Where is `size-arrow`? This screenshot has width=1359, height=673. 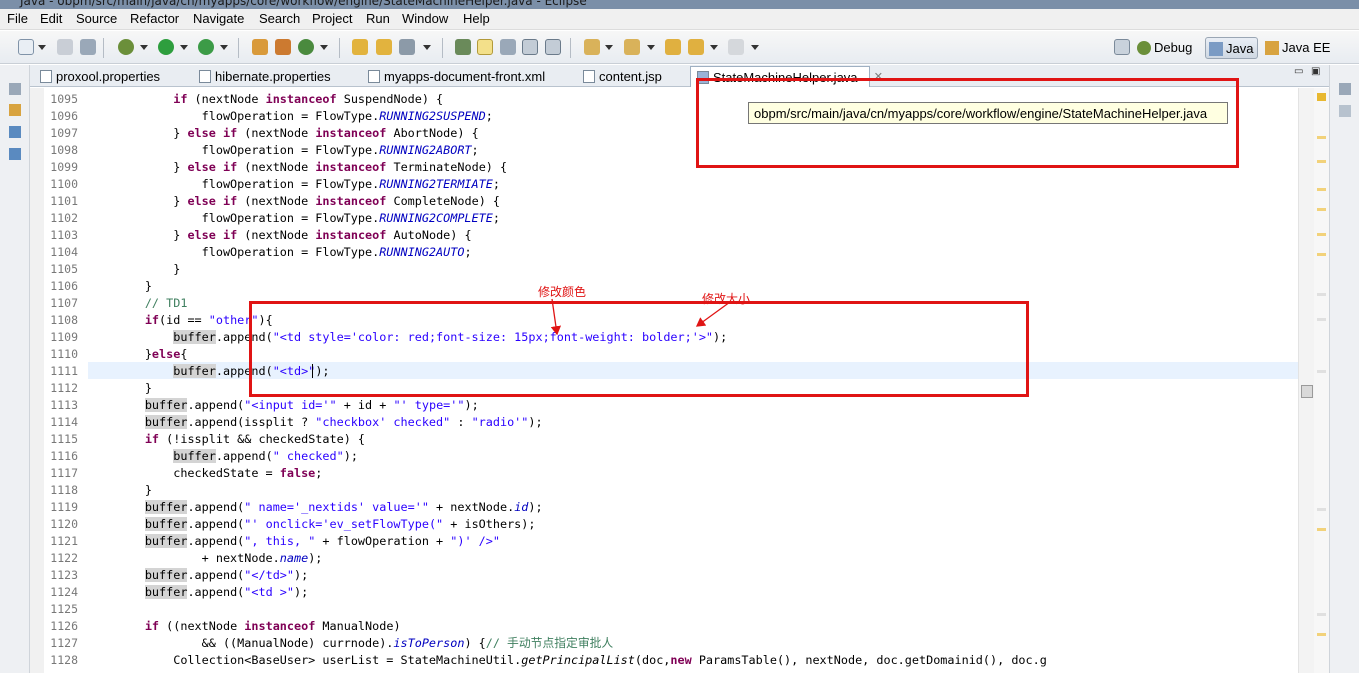
size-arrow is located at coordinates (713, 314).